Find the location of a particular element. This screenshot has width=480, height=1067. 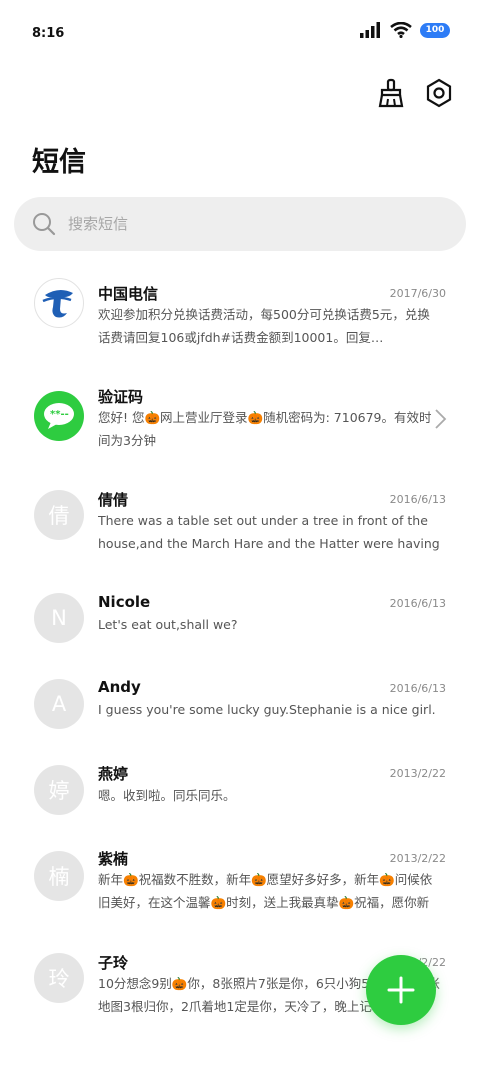

plus-icon is located at coordinates (401, 990).